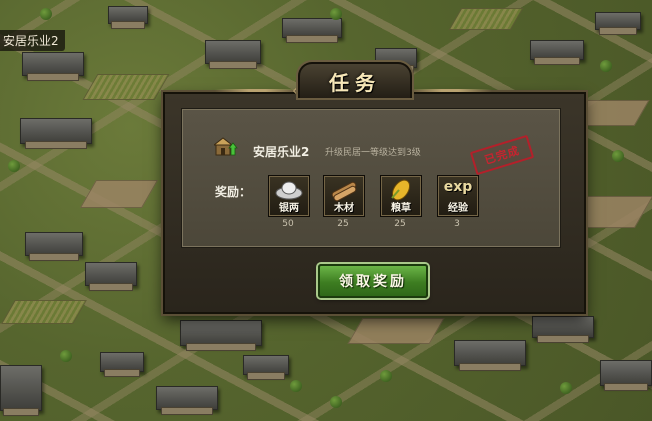 The height and width of the screenshot is (421, 652). Describe the element at coordinates (225, 147) in the screenshot. I see `house-upgrade-icon` at that location.